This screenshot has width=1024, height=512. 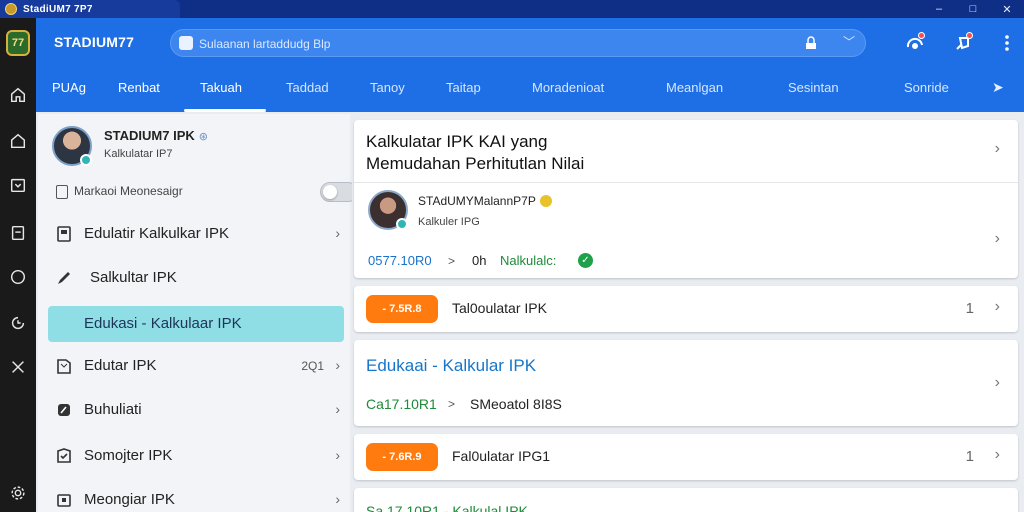 What do you see at coordinates (18, 265) in the screenshot?
I see `icon-rail: 77` at bounding box center [18, 265].